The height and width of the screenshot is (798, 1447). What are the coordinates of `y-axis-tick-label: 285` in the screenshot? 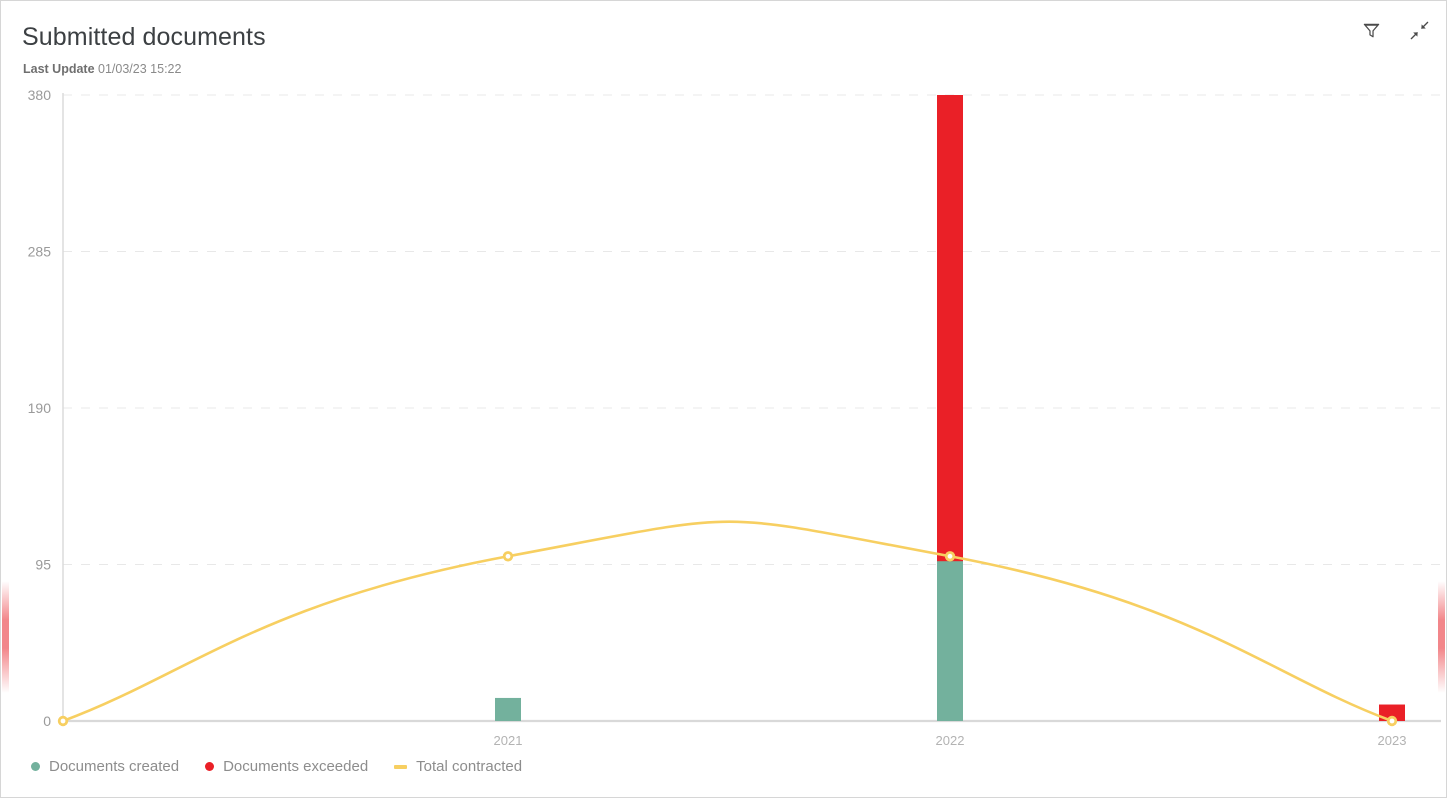 It's located at (40, 252).